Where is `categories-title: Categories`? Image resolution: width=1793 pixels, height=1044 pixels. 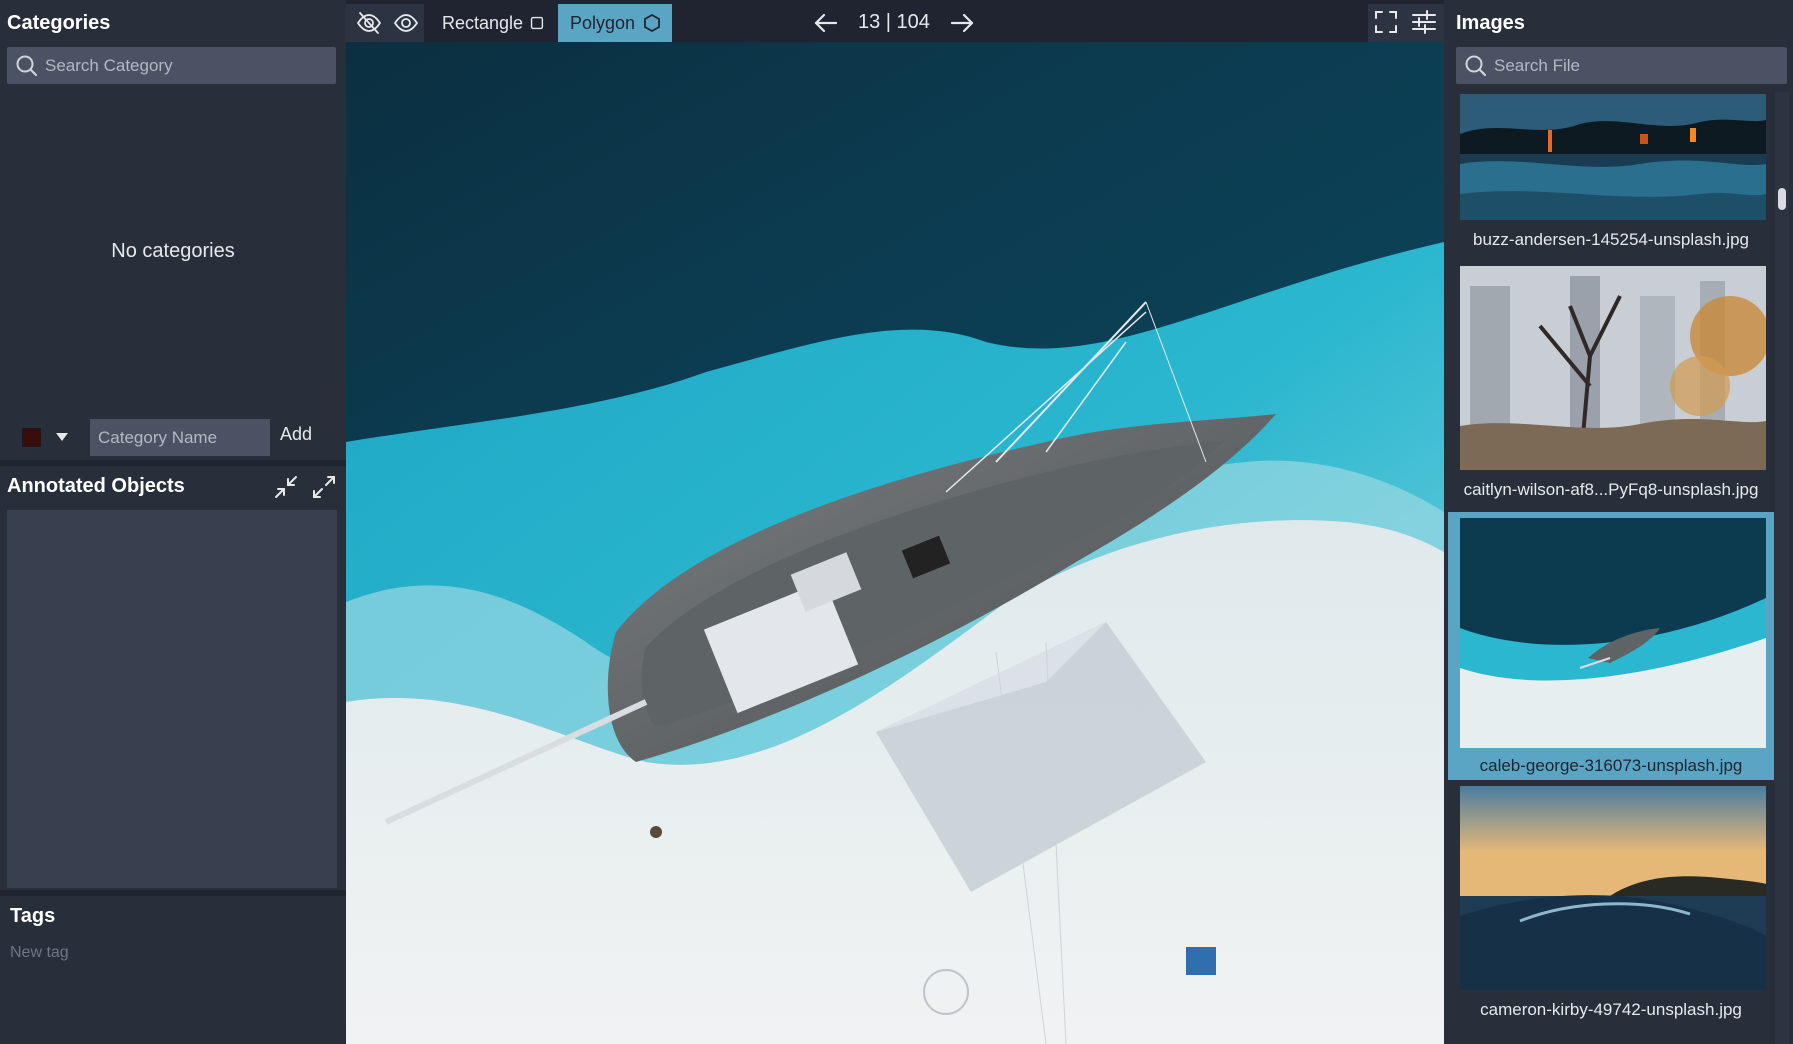
categories-title: Categories is located at coordinates (59, 23).